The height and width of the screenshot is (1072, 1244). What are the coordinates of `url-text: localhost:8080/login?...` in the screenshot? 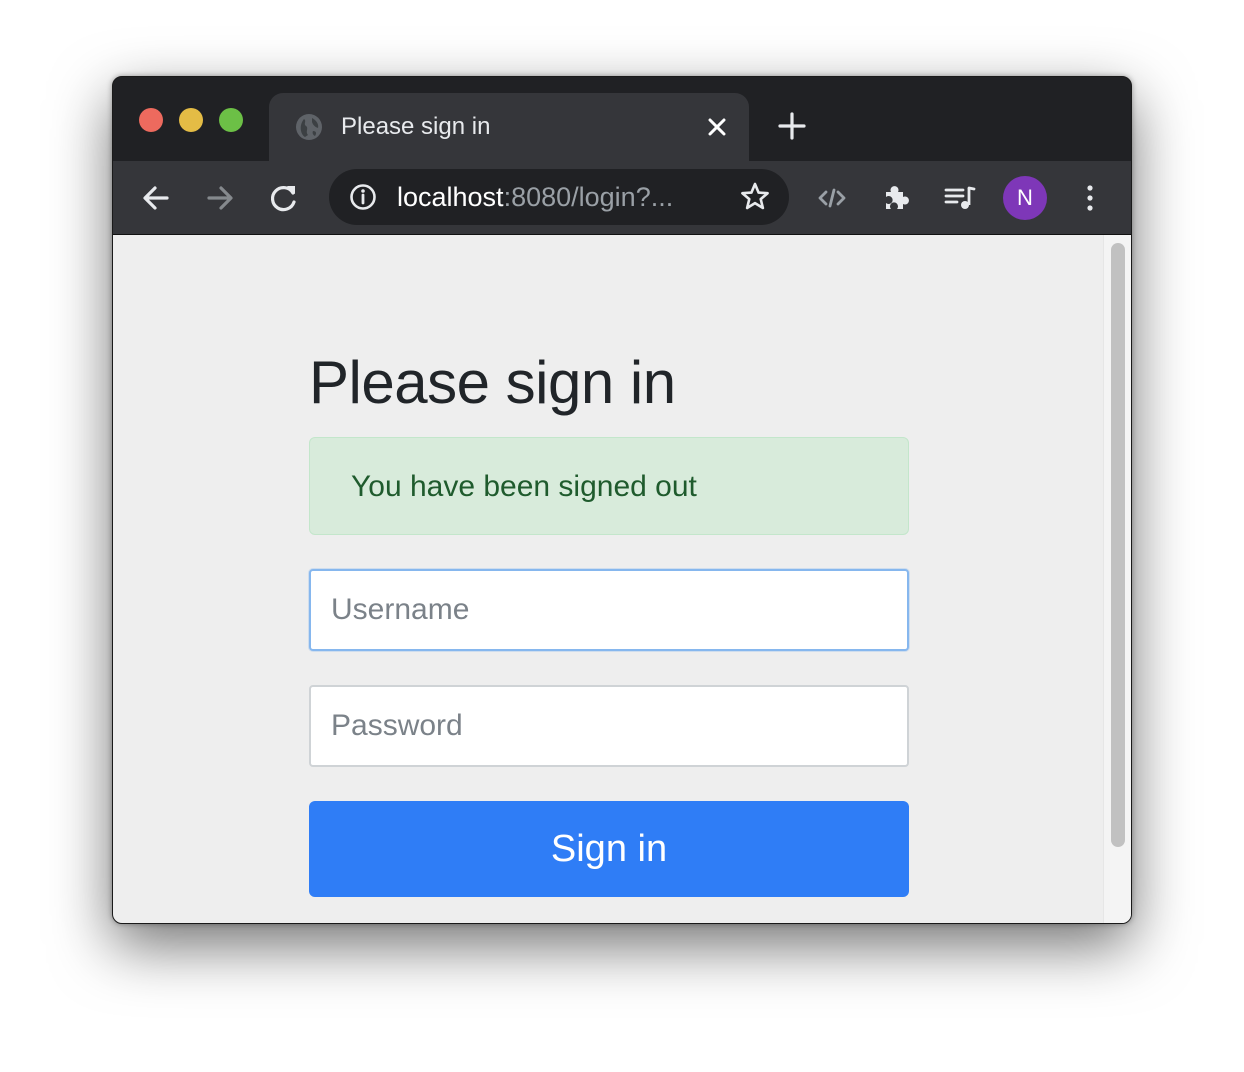 It's located at (535, 197).